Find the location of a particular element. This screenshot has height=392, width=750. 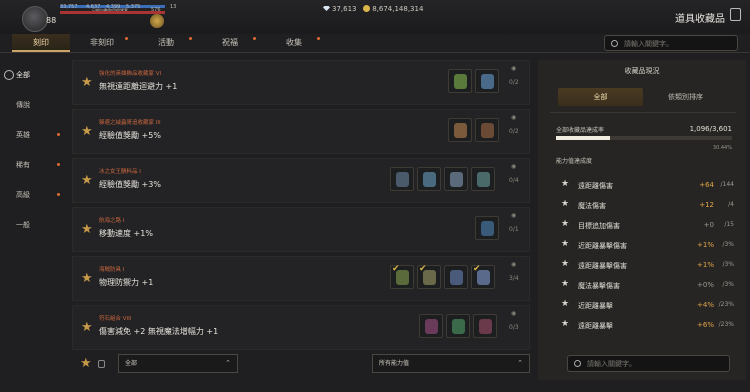

tab-non-engraved: 非刻印 is located at coordinates (102, 43).